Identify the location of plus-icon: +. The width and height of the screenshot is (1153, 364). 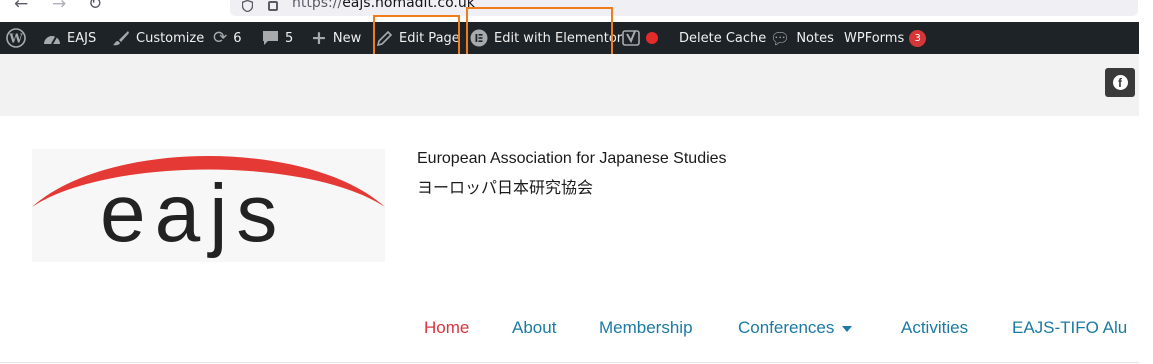
(319, 38).